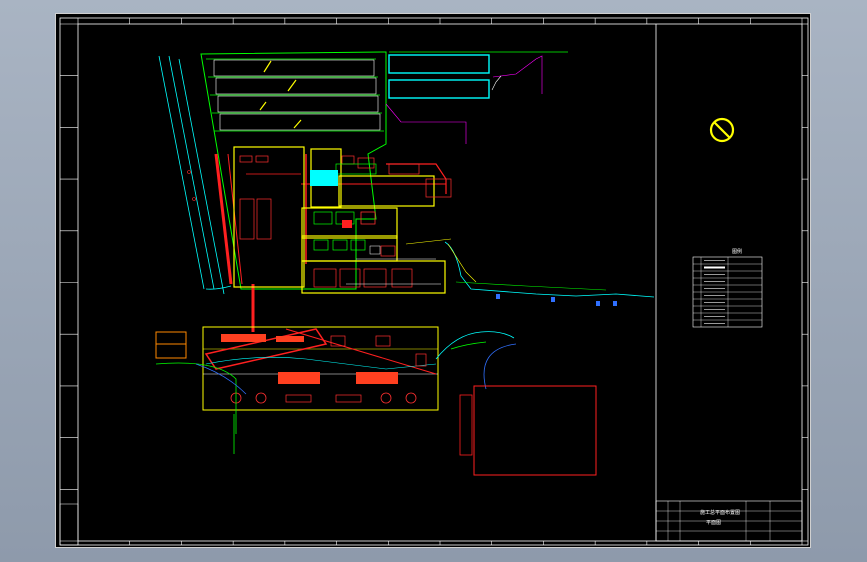 This screenshot has width=867, height=562. I want to click on no-entry-circle-icon, so click(722, 130).